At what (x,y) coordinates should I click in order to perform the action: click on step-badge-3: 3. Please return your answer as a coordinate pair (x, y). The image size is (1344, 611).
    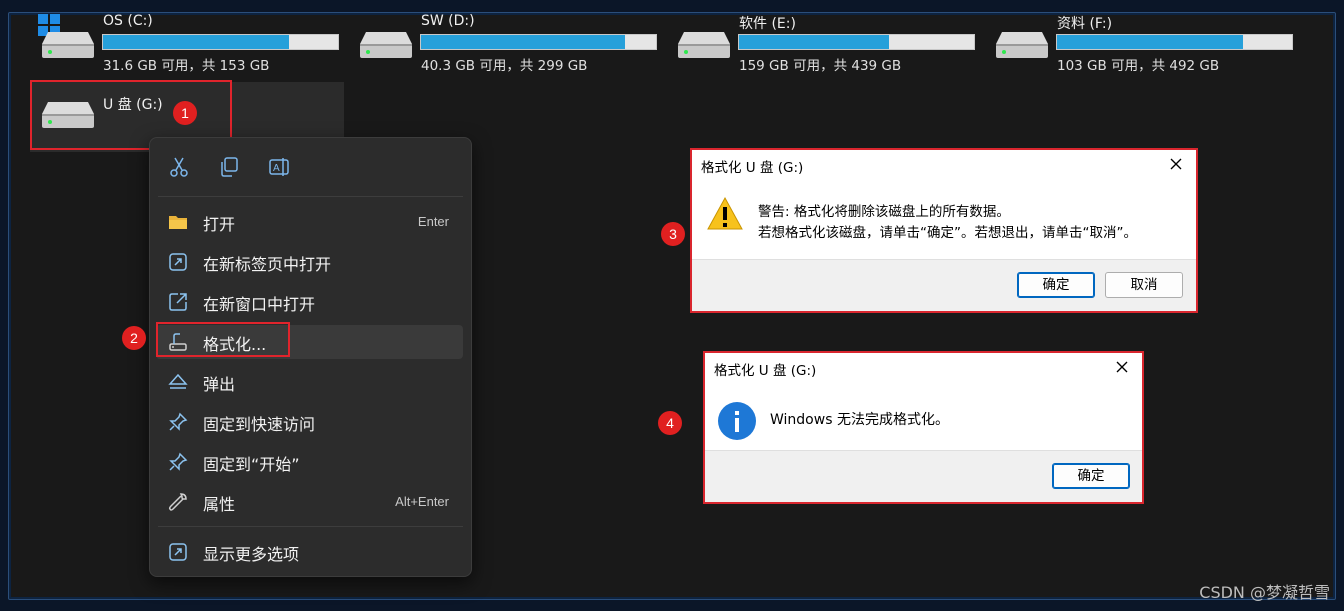
    Looking at the image, I should click on (673, 234).